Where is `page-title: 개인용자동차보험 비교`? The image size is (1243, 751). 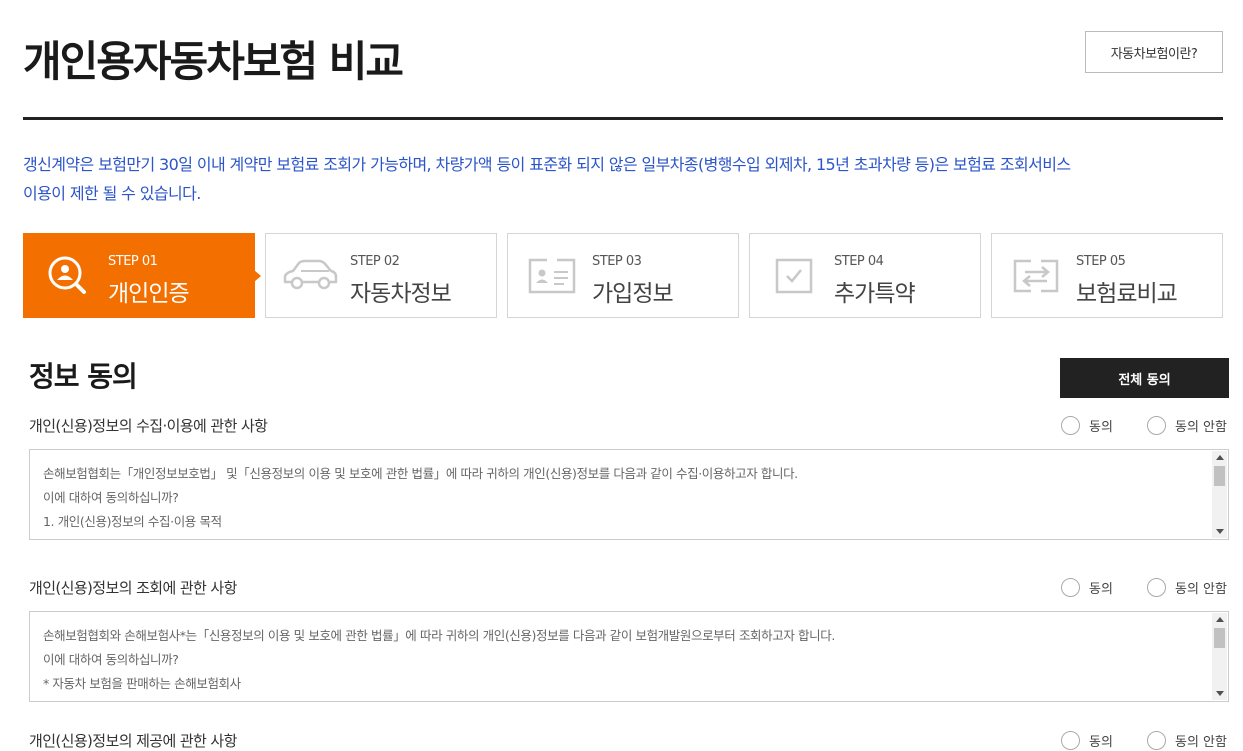
page-title: 개인용자동차보험 비교 is located at coordinates (213, 61).